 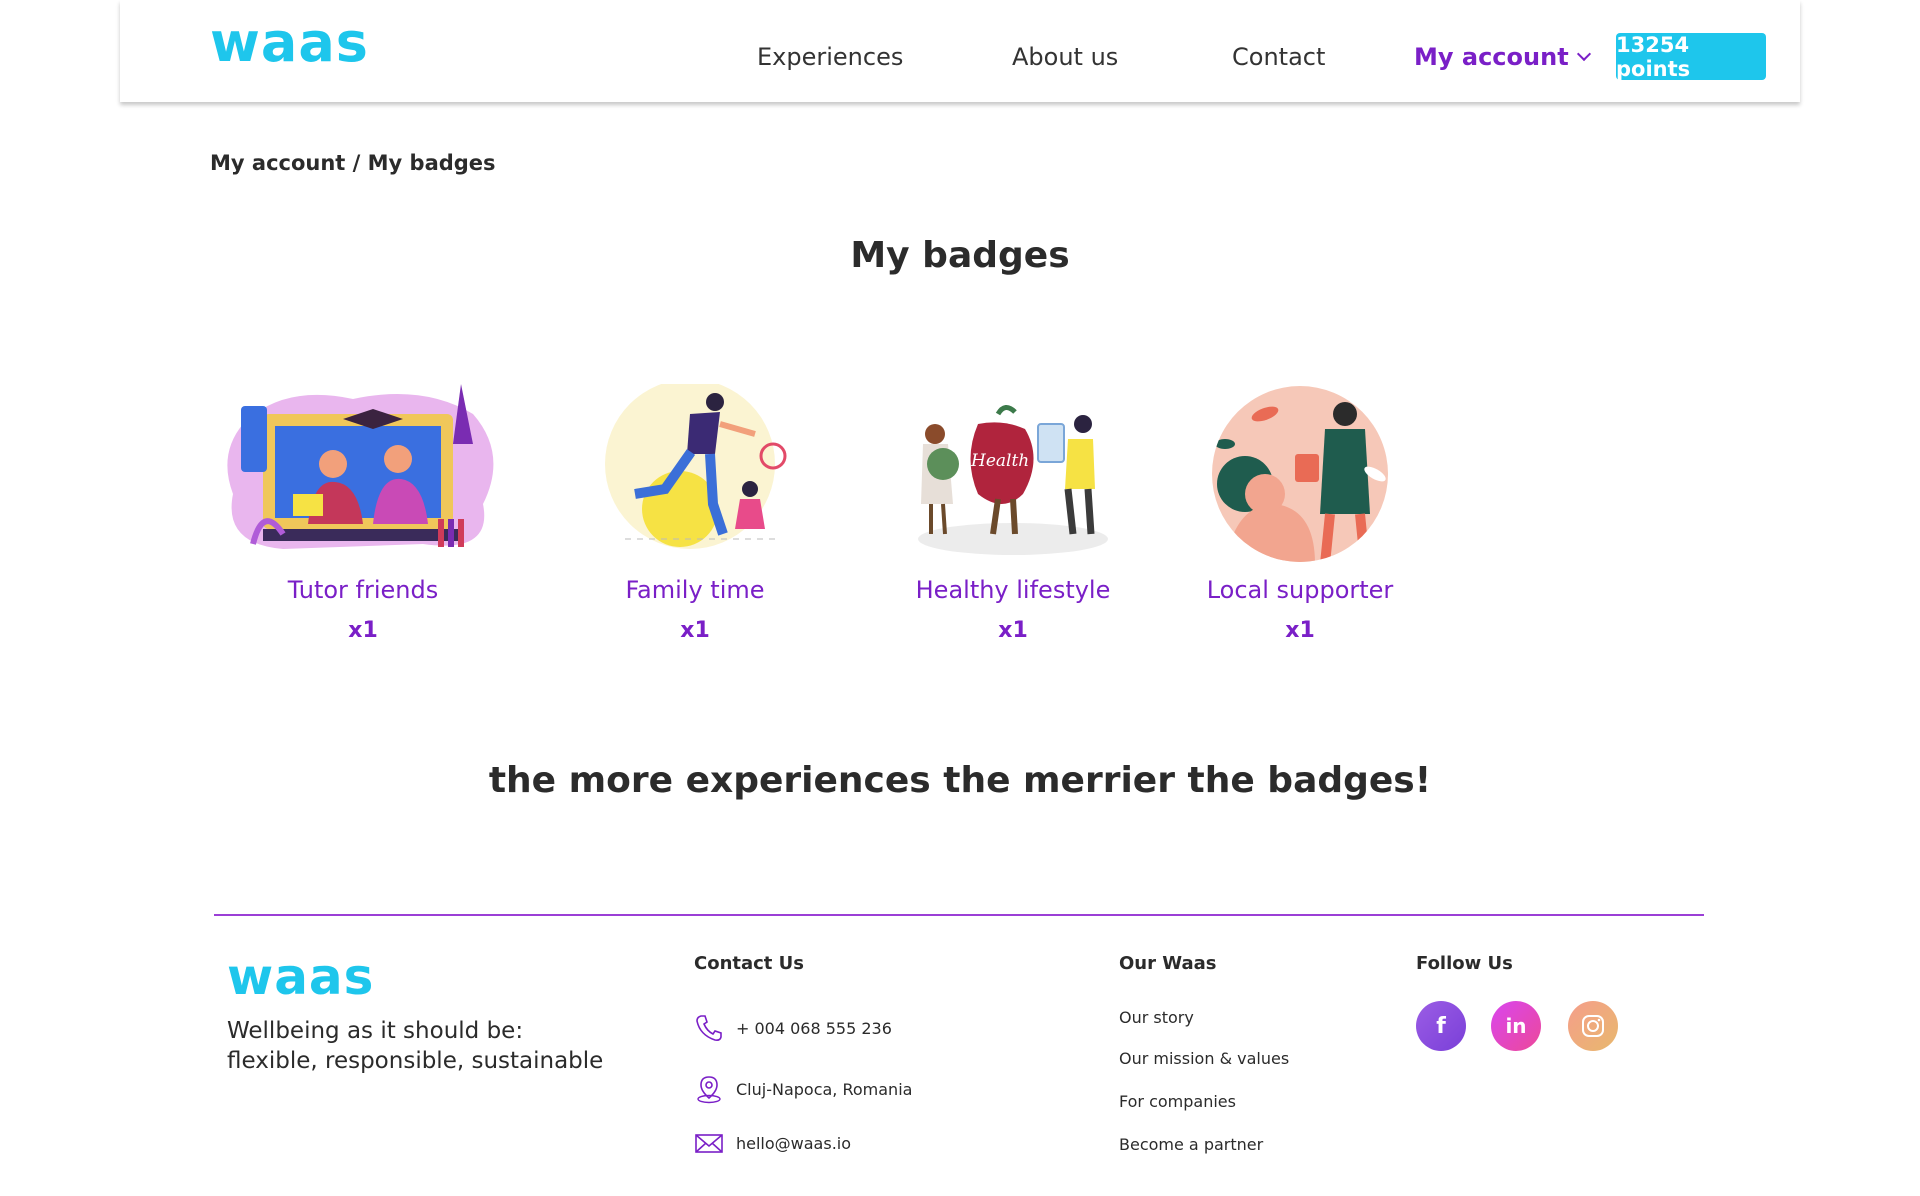 I want to click on health-apple-label: Health, so click(x=999, y=461).